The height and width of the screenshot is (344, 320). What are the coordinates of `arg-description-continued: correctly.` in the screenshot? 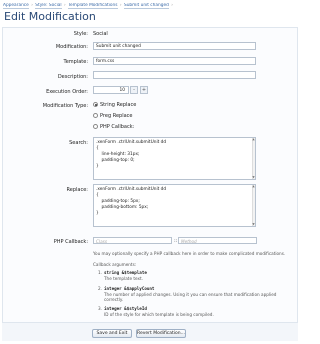 It's located at (114, 299).